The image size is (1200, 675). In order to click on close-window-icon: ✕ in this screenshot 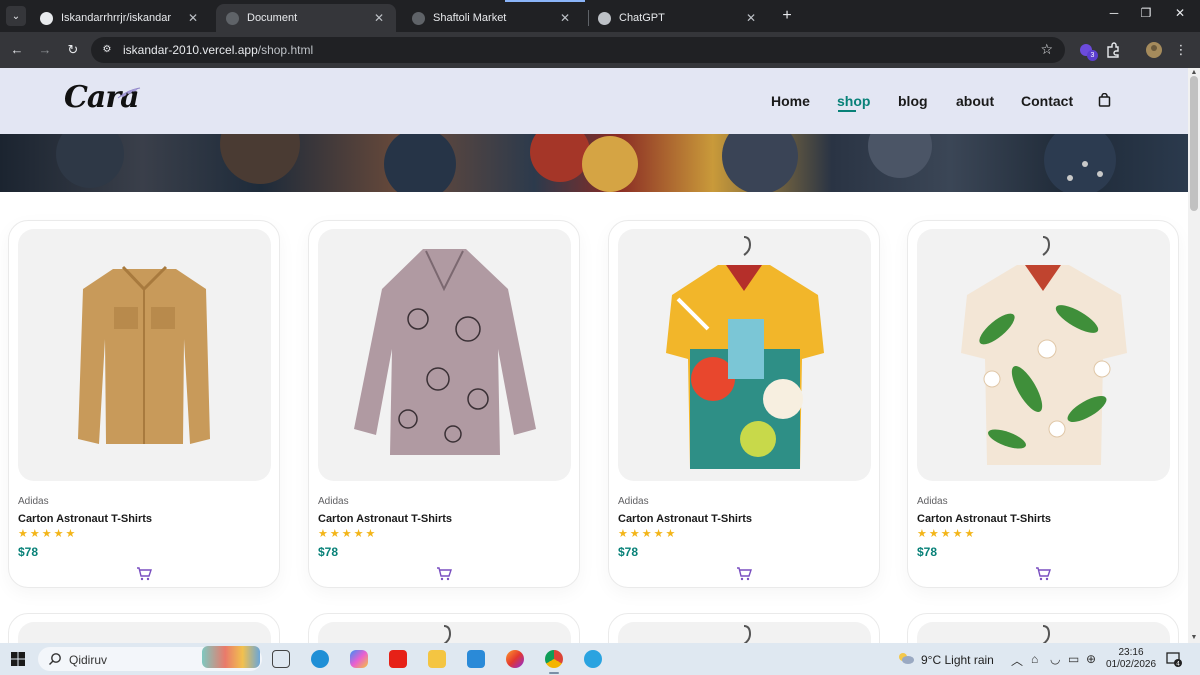, I will do `click(1180, 13)`.